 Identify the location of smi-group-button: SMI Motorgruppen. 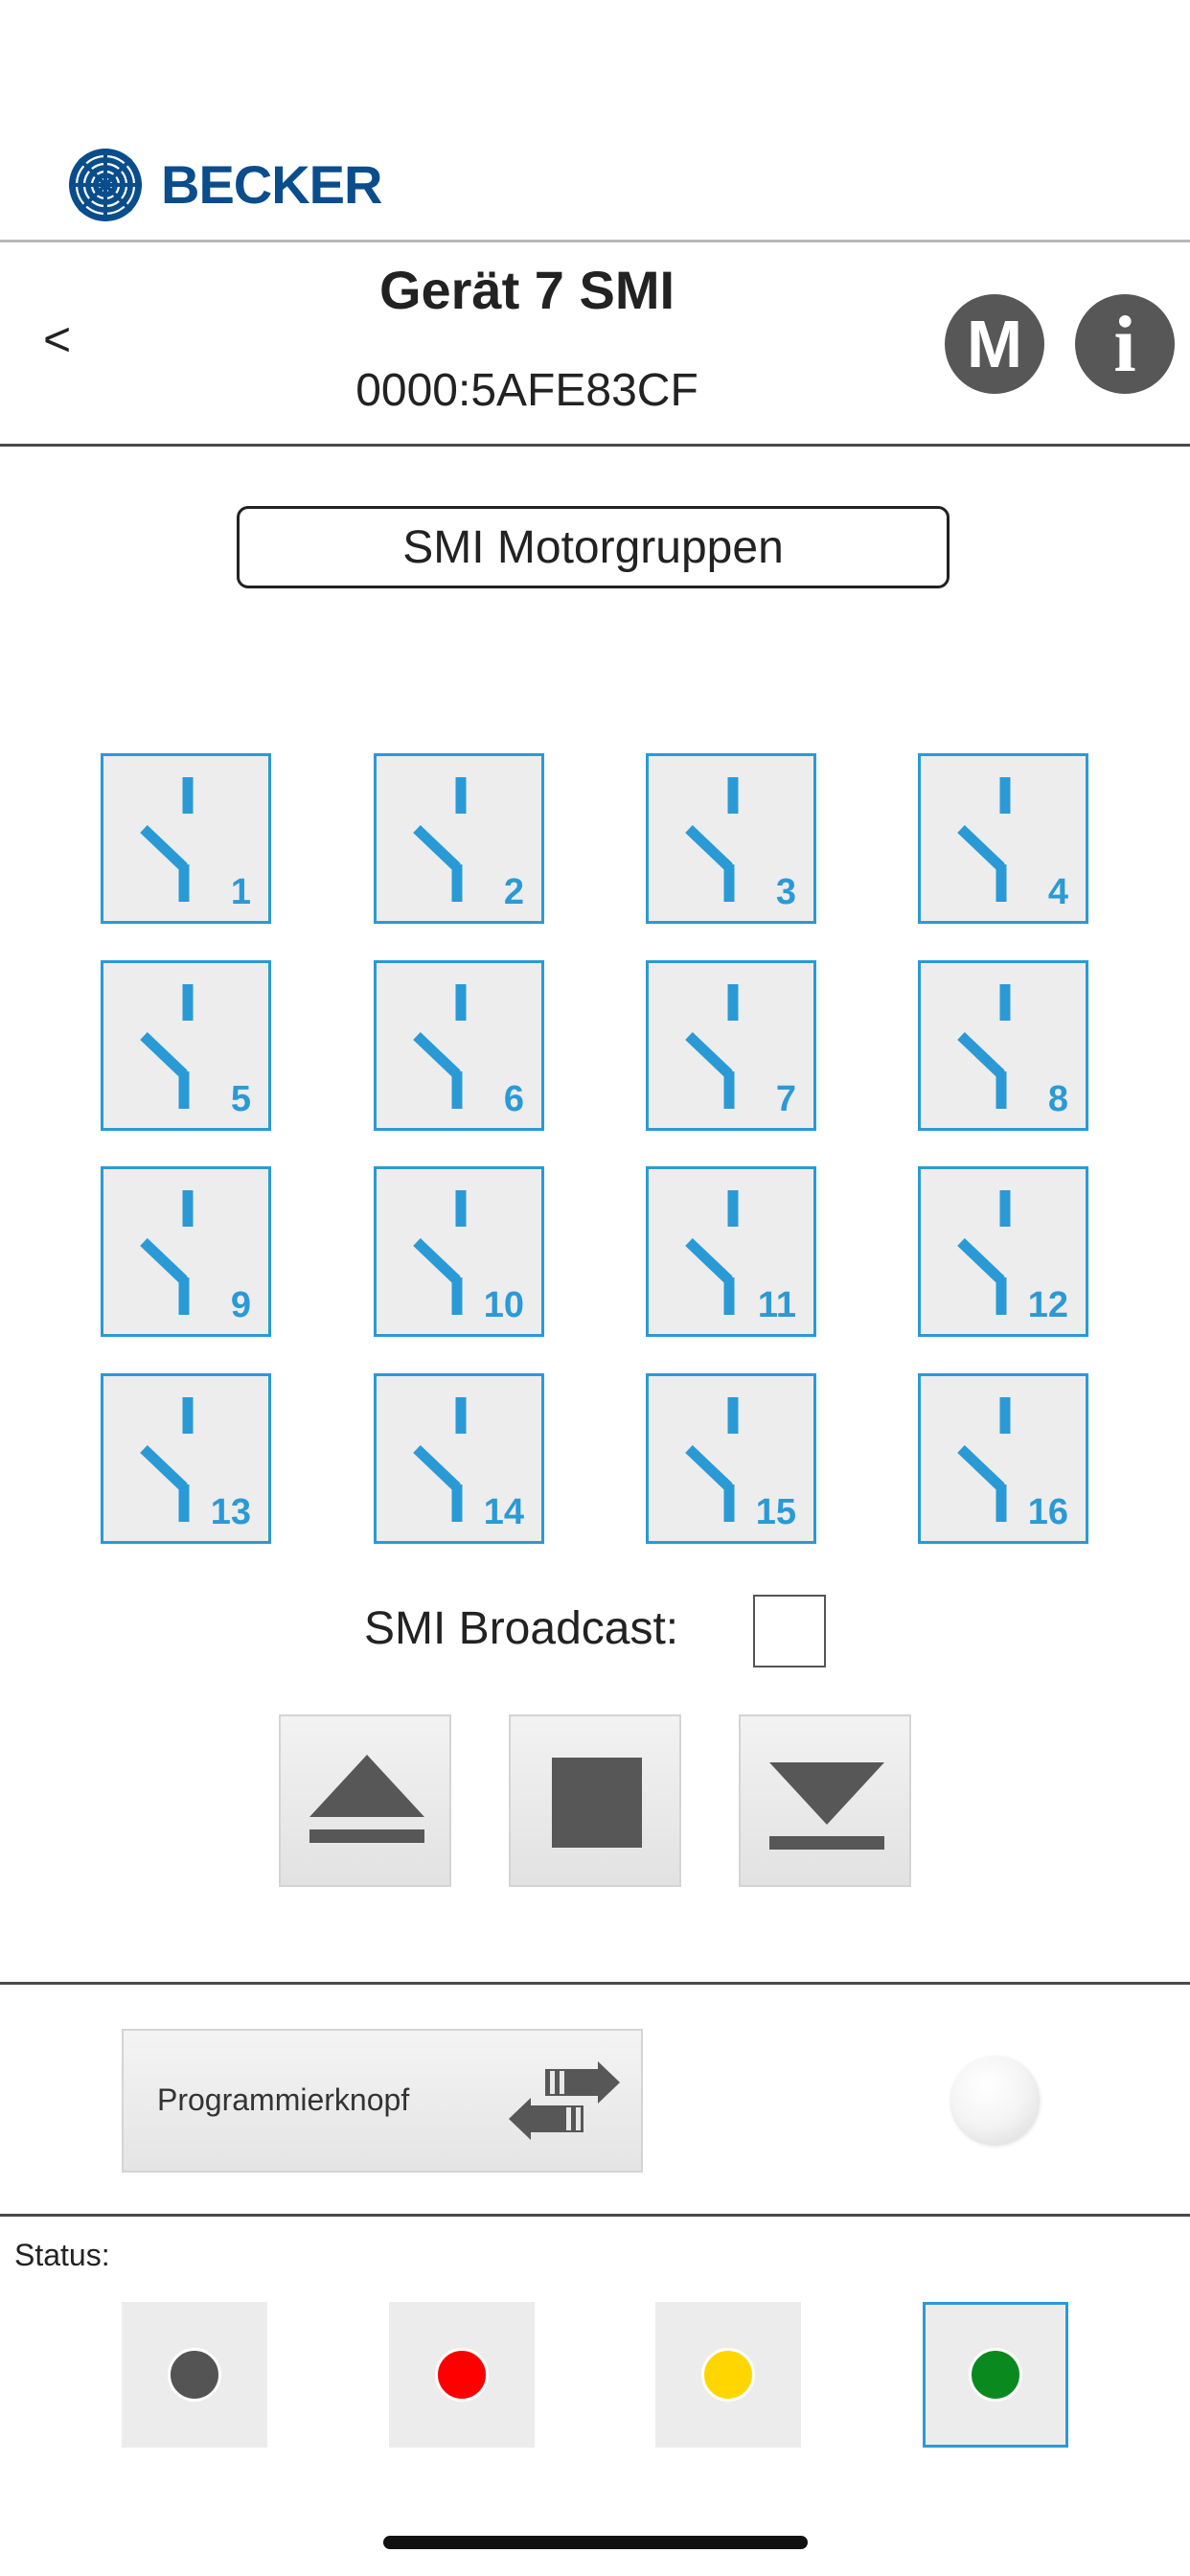
(593, 547).